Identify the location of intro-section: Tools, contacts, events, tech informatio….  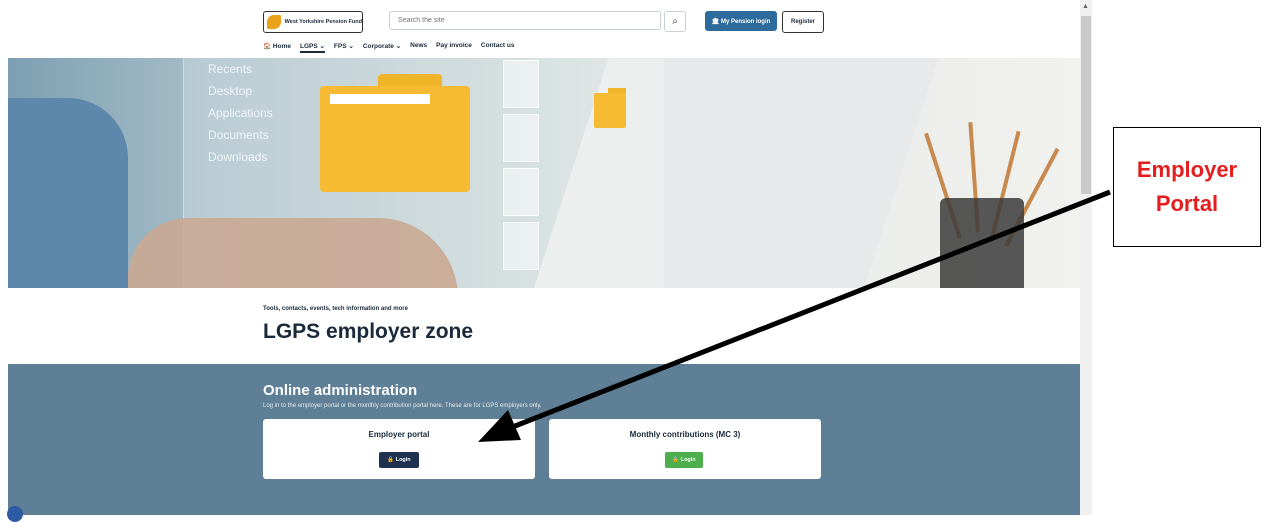
(368, 325).